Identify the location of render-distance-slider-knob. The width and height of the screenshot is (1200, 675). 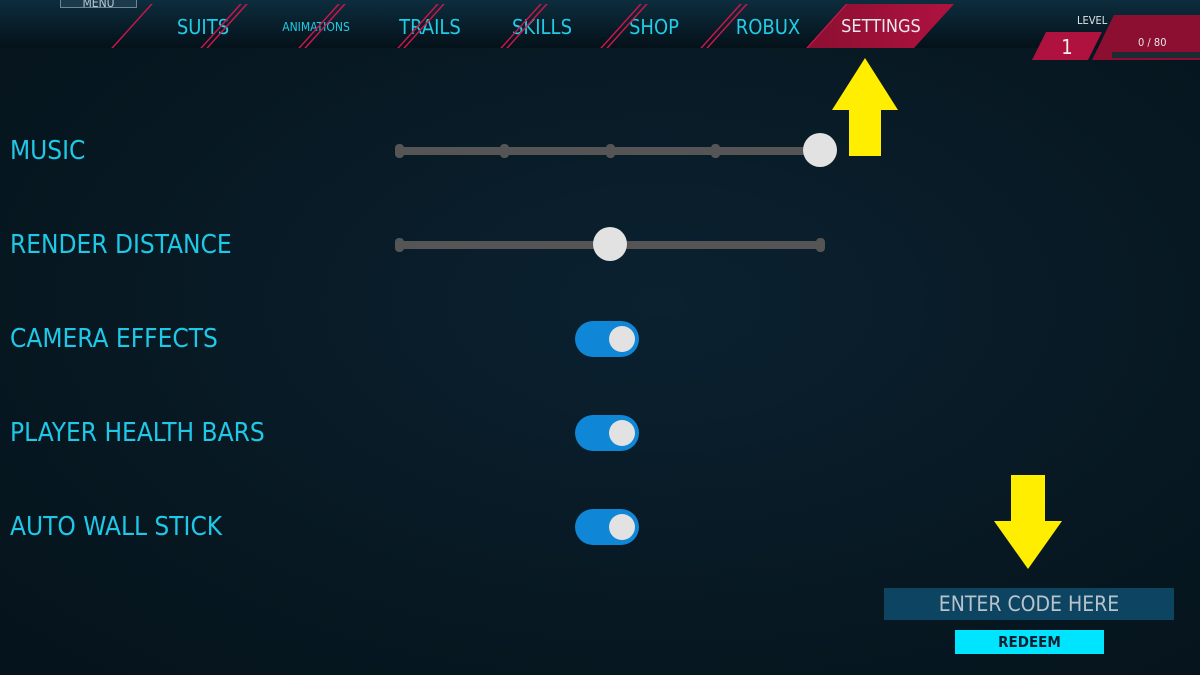
(609, 244).